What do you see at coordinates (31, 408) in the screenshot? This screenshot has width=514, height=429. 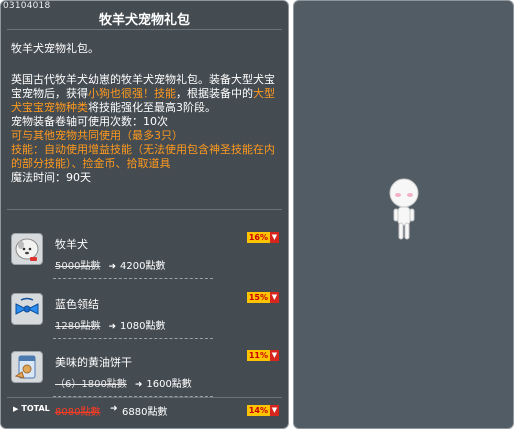 I see `total-label: ▶ TOTAL` at bounding box center [31, 408].